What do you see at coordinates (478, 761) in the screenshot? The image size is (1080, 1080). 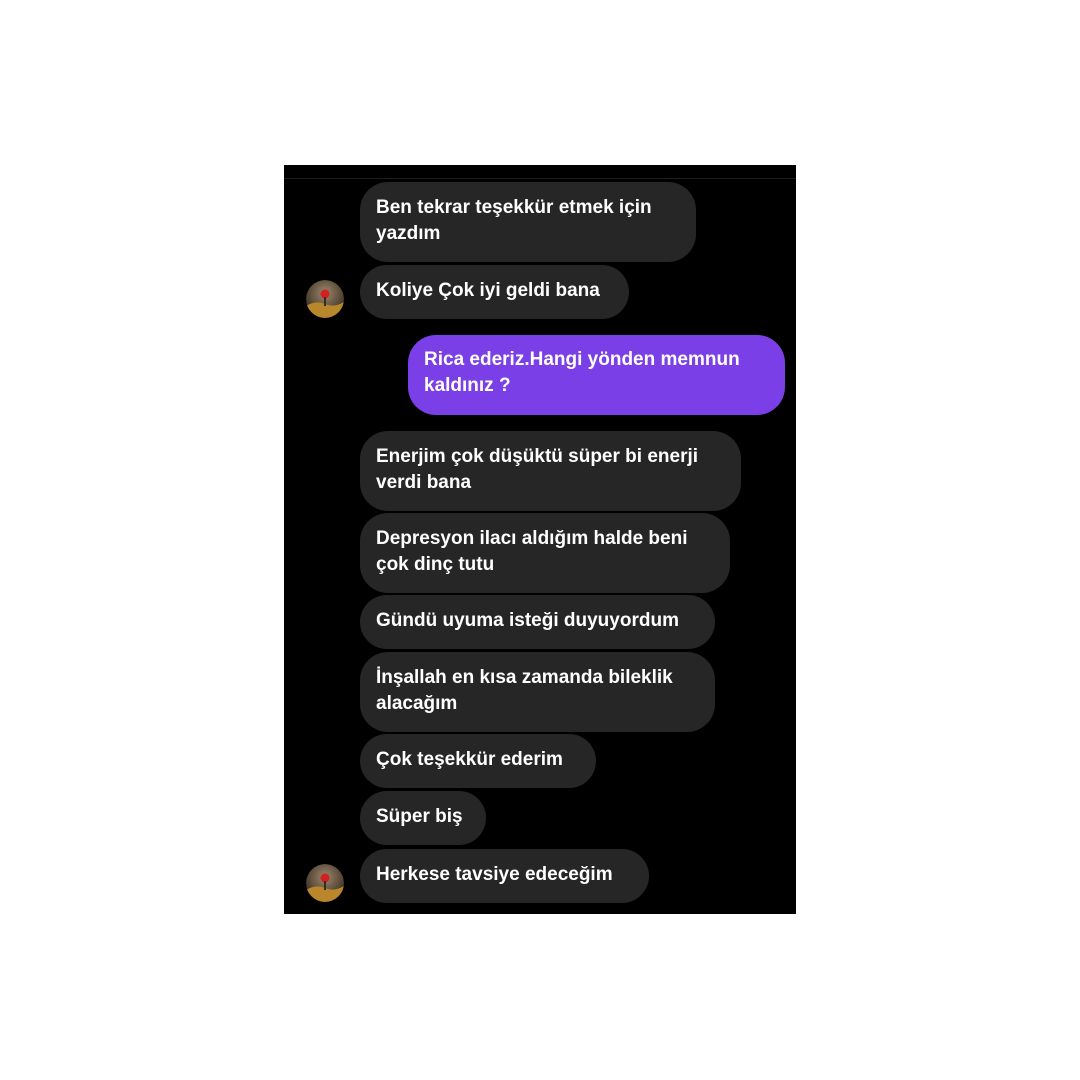 I see `message-bubble-incoming: Çok teşekkür ederim` at bounding box center [478, 761].